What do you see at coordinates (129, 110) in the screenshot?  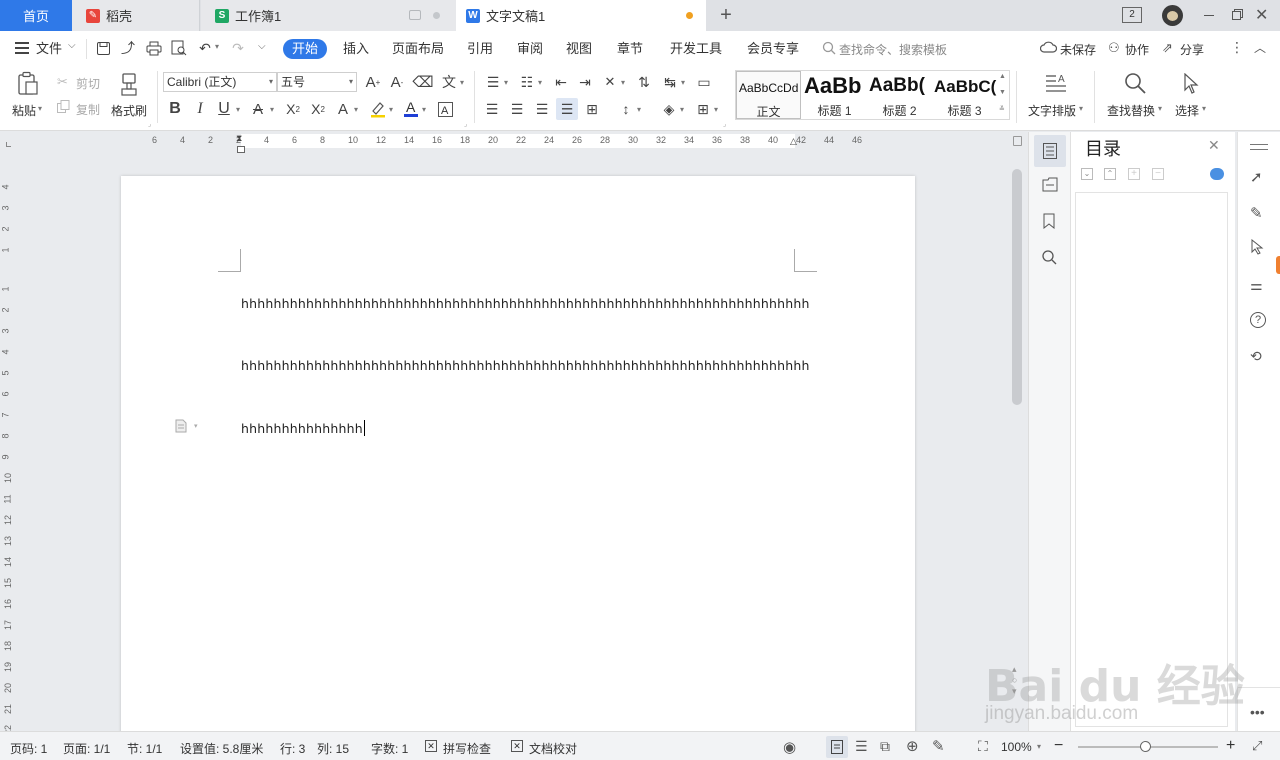 I see `format-painter-button: 格式刷` at bounding box center [129, 110].